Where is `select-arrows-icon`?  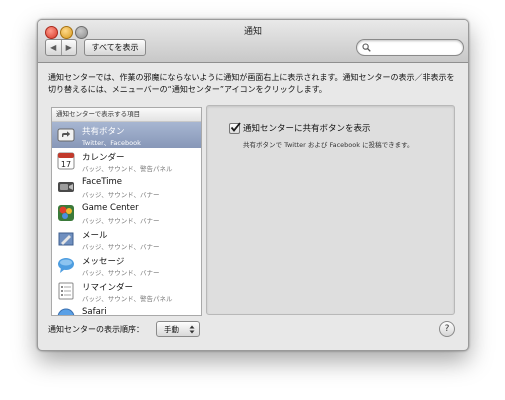 select-arrows-icon is located at coordinates (192, 329).